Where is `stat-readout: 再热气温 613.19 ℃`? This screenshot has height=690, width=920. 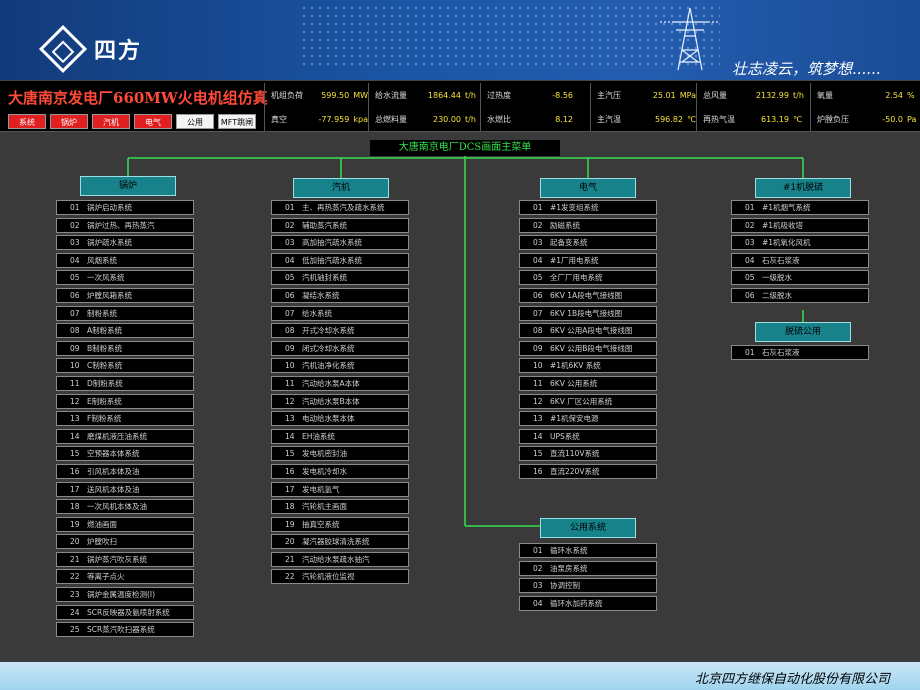 stat-readout: 再热气温 613.19 ℃ is located at coordinates (753, 119).